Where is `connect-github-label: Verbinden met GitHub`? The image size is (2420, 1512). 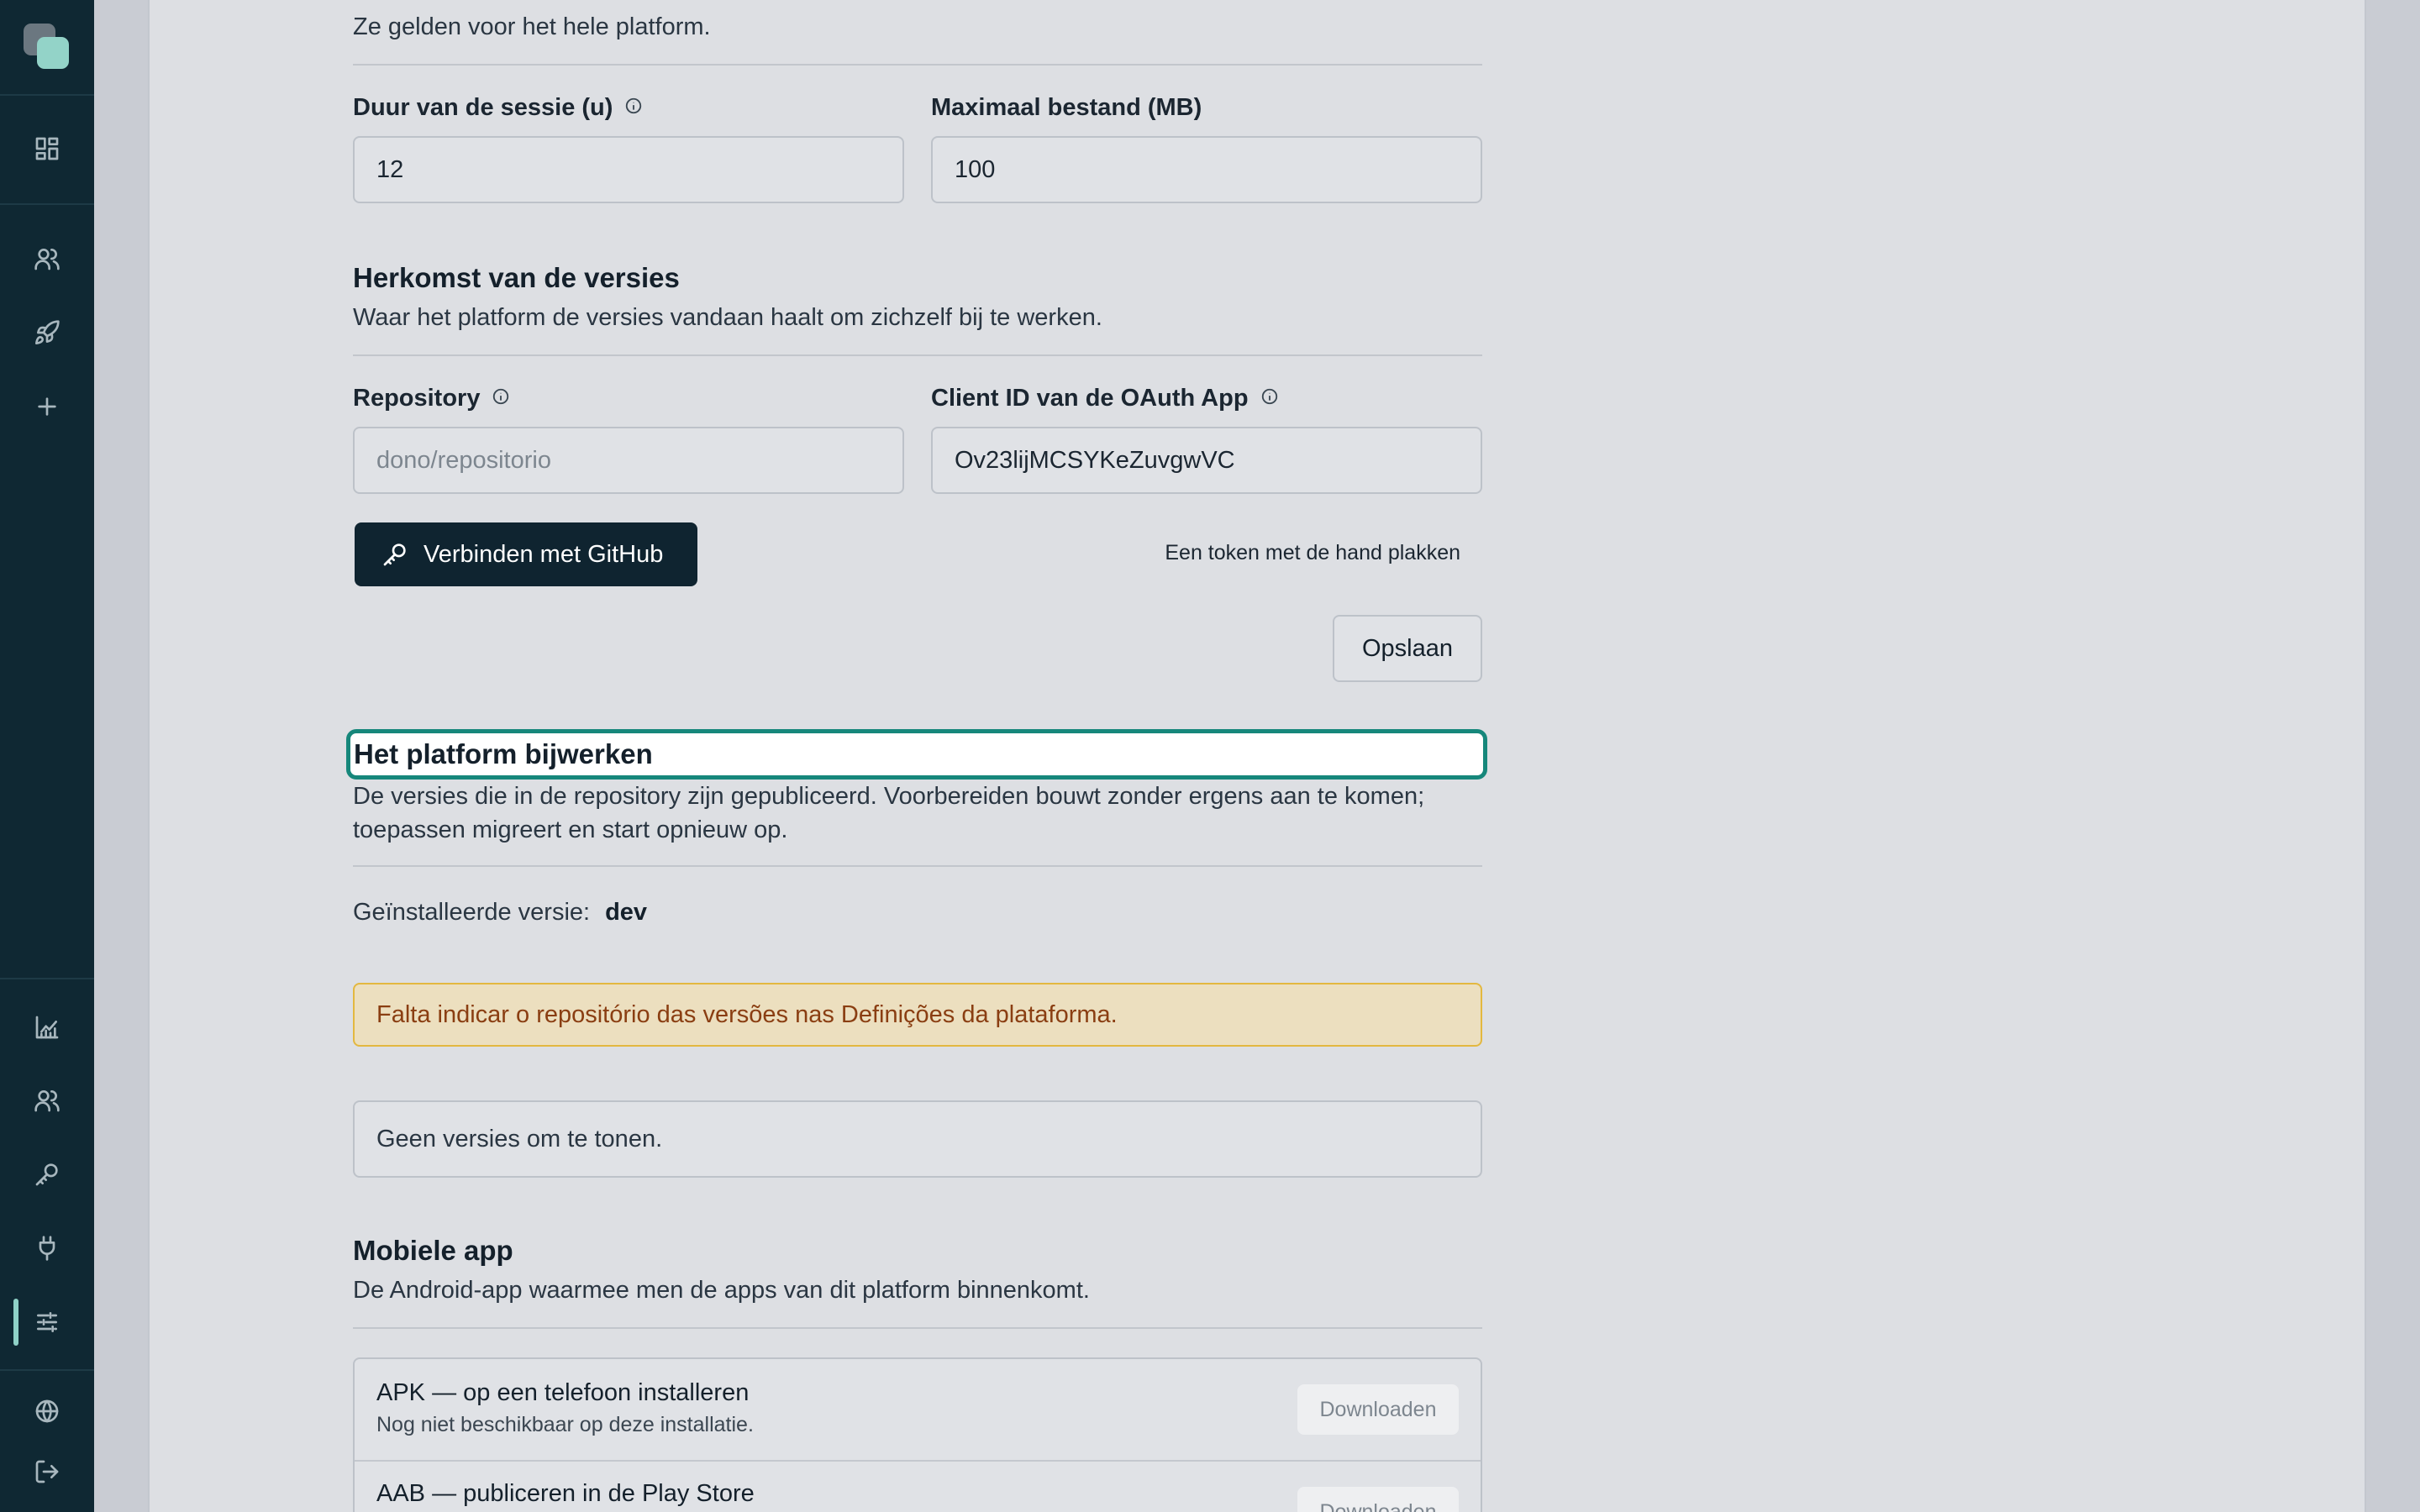 connect-github-label: Verbinden met GitHub is located at coordinates (544, 554).